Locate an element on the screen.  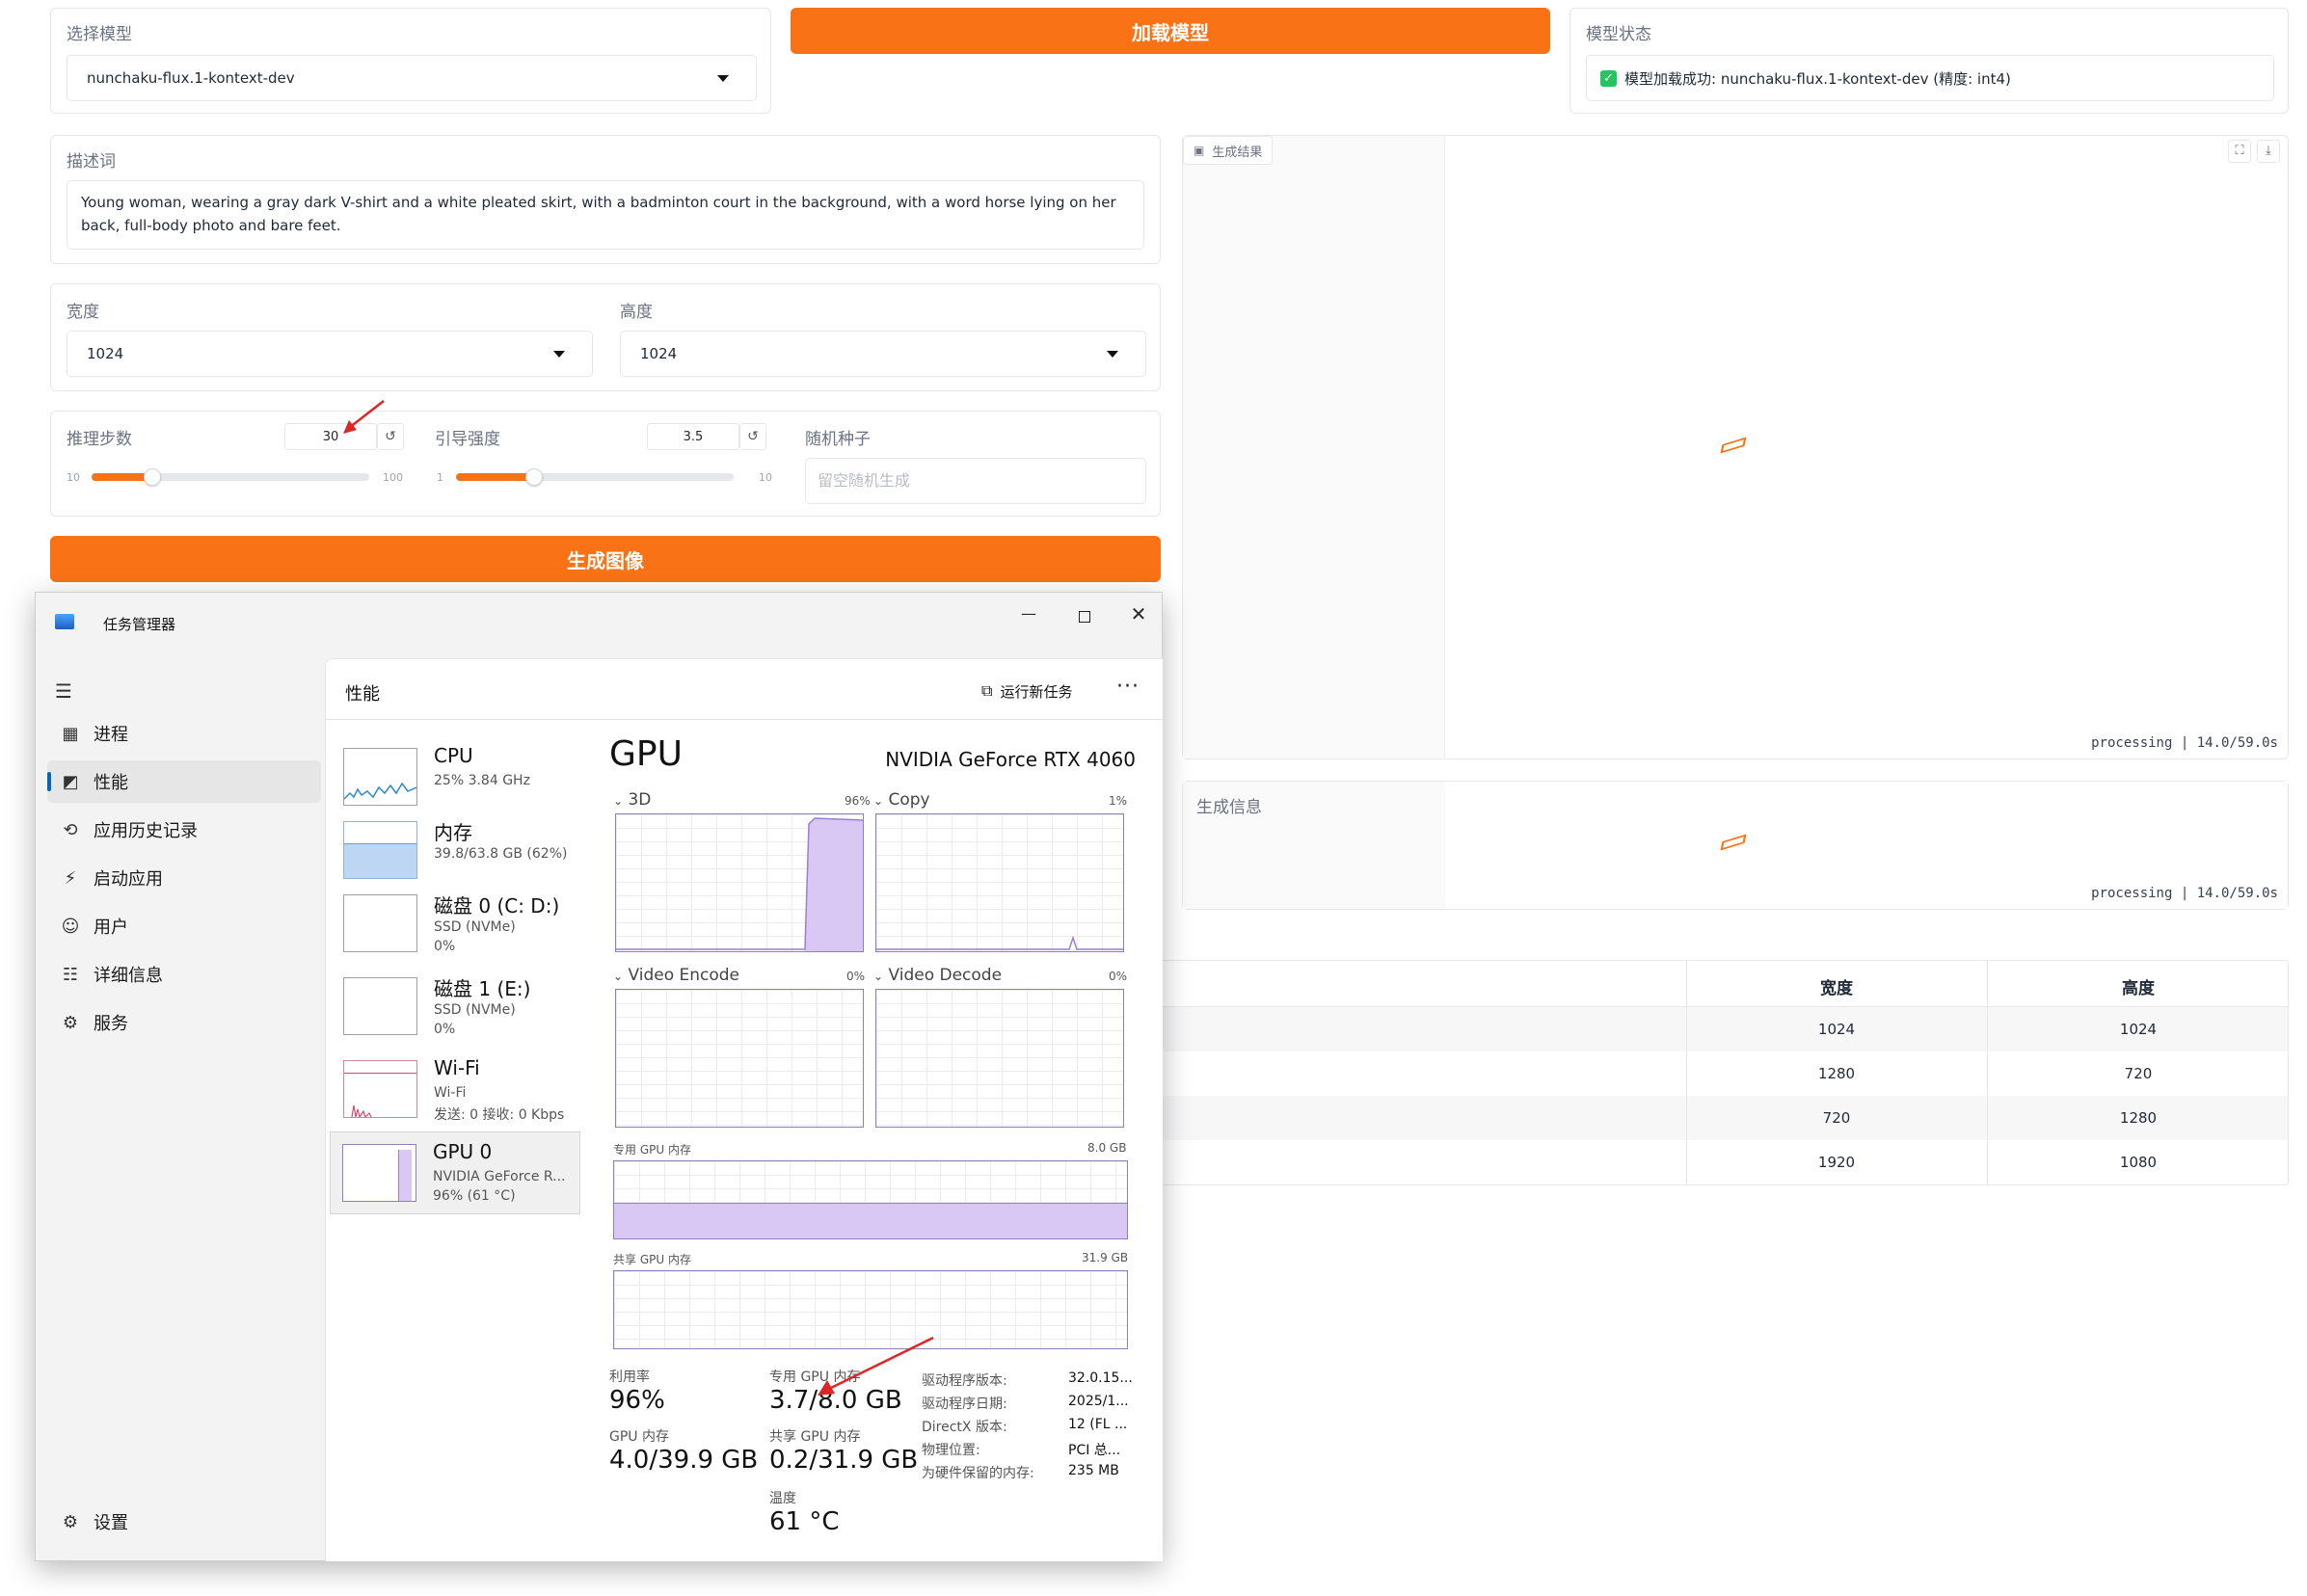
maximize-button is located at coordinates (1084, 616).